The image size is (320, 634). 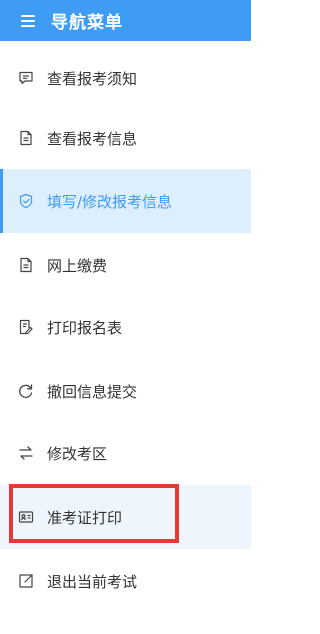 I want to click on menu-item-edit-info: 填写/修改报考信息, so click(x=125, y=201).